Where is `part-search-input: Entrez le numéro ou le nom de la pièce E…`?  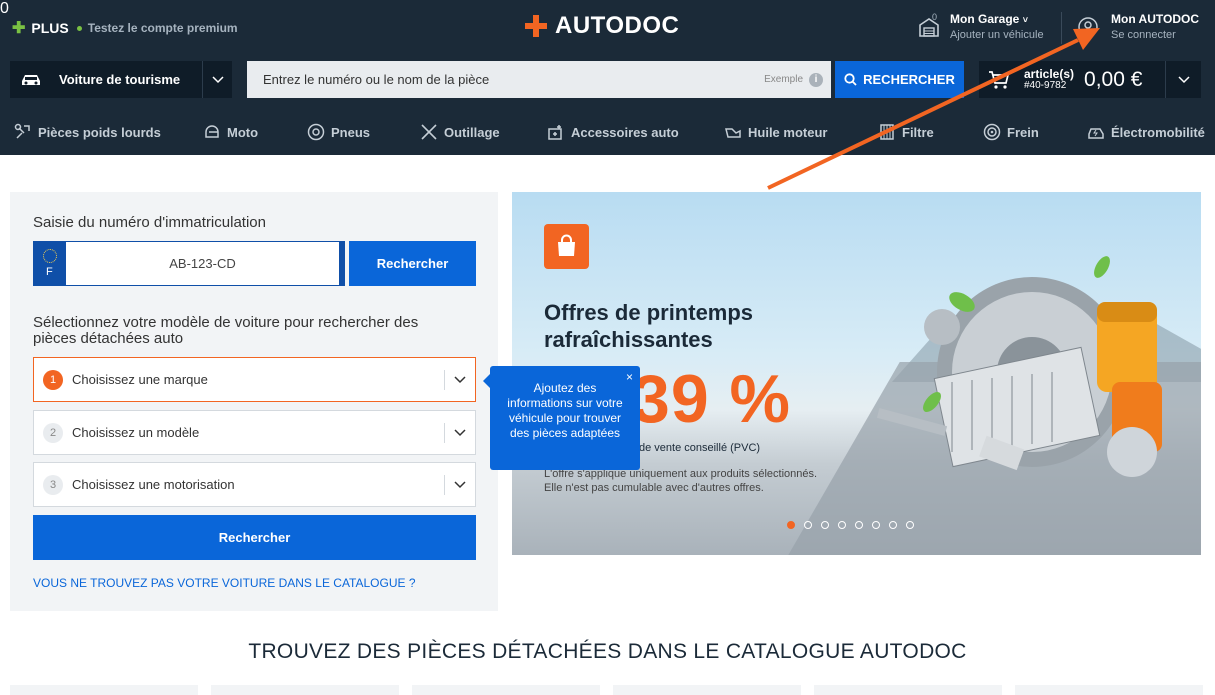
part-search-input: Entrez le numéro ou le nom de la pièce E… is located at coordinates (539, 79).